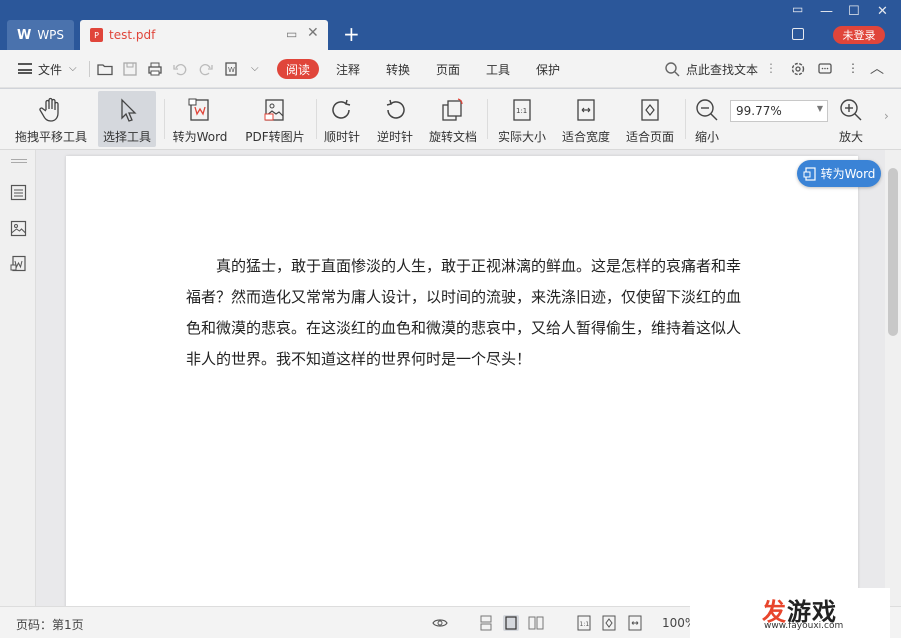  I want to click on comment-icon, so click(825, 69).